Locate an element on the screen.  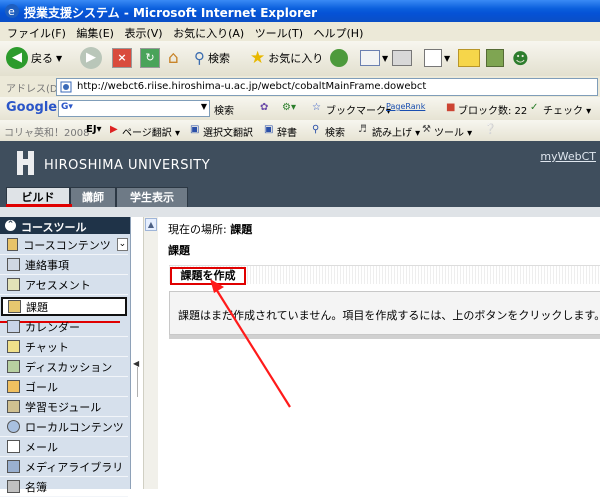
chevron-down-icon: ⌄ is located at coordinates (122, 244).